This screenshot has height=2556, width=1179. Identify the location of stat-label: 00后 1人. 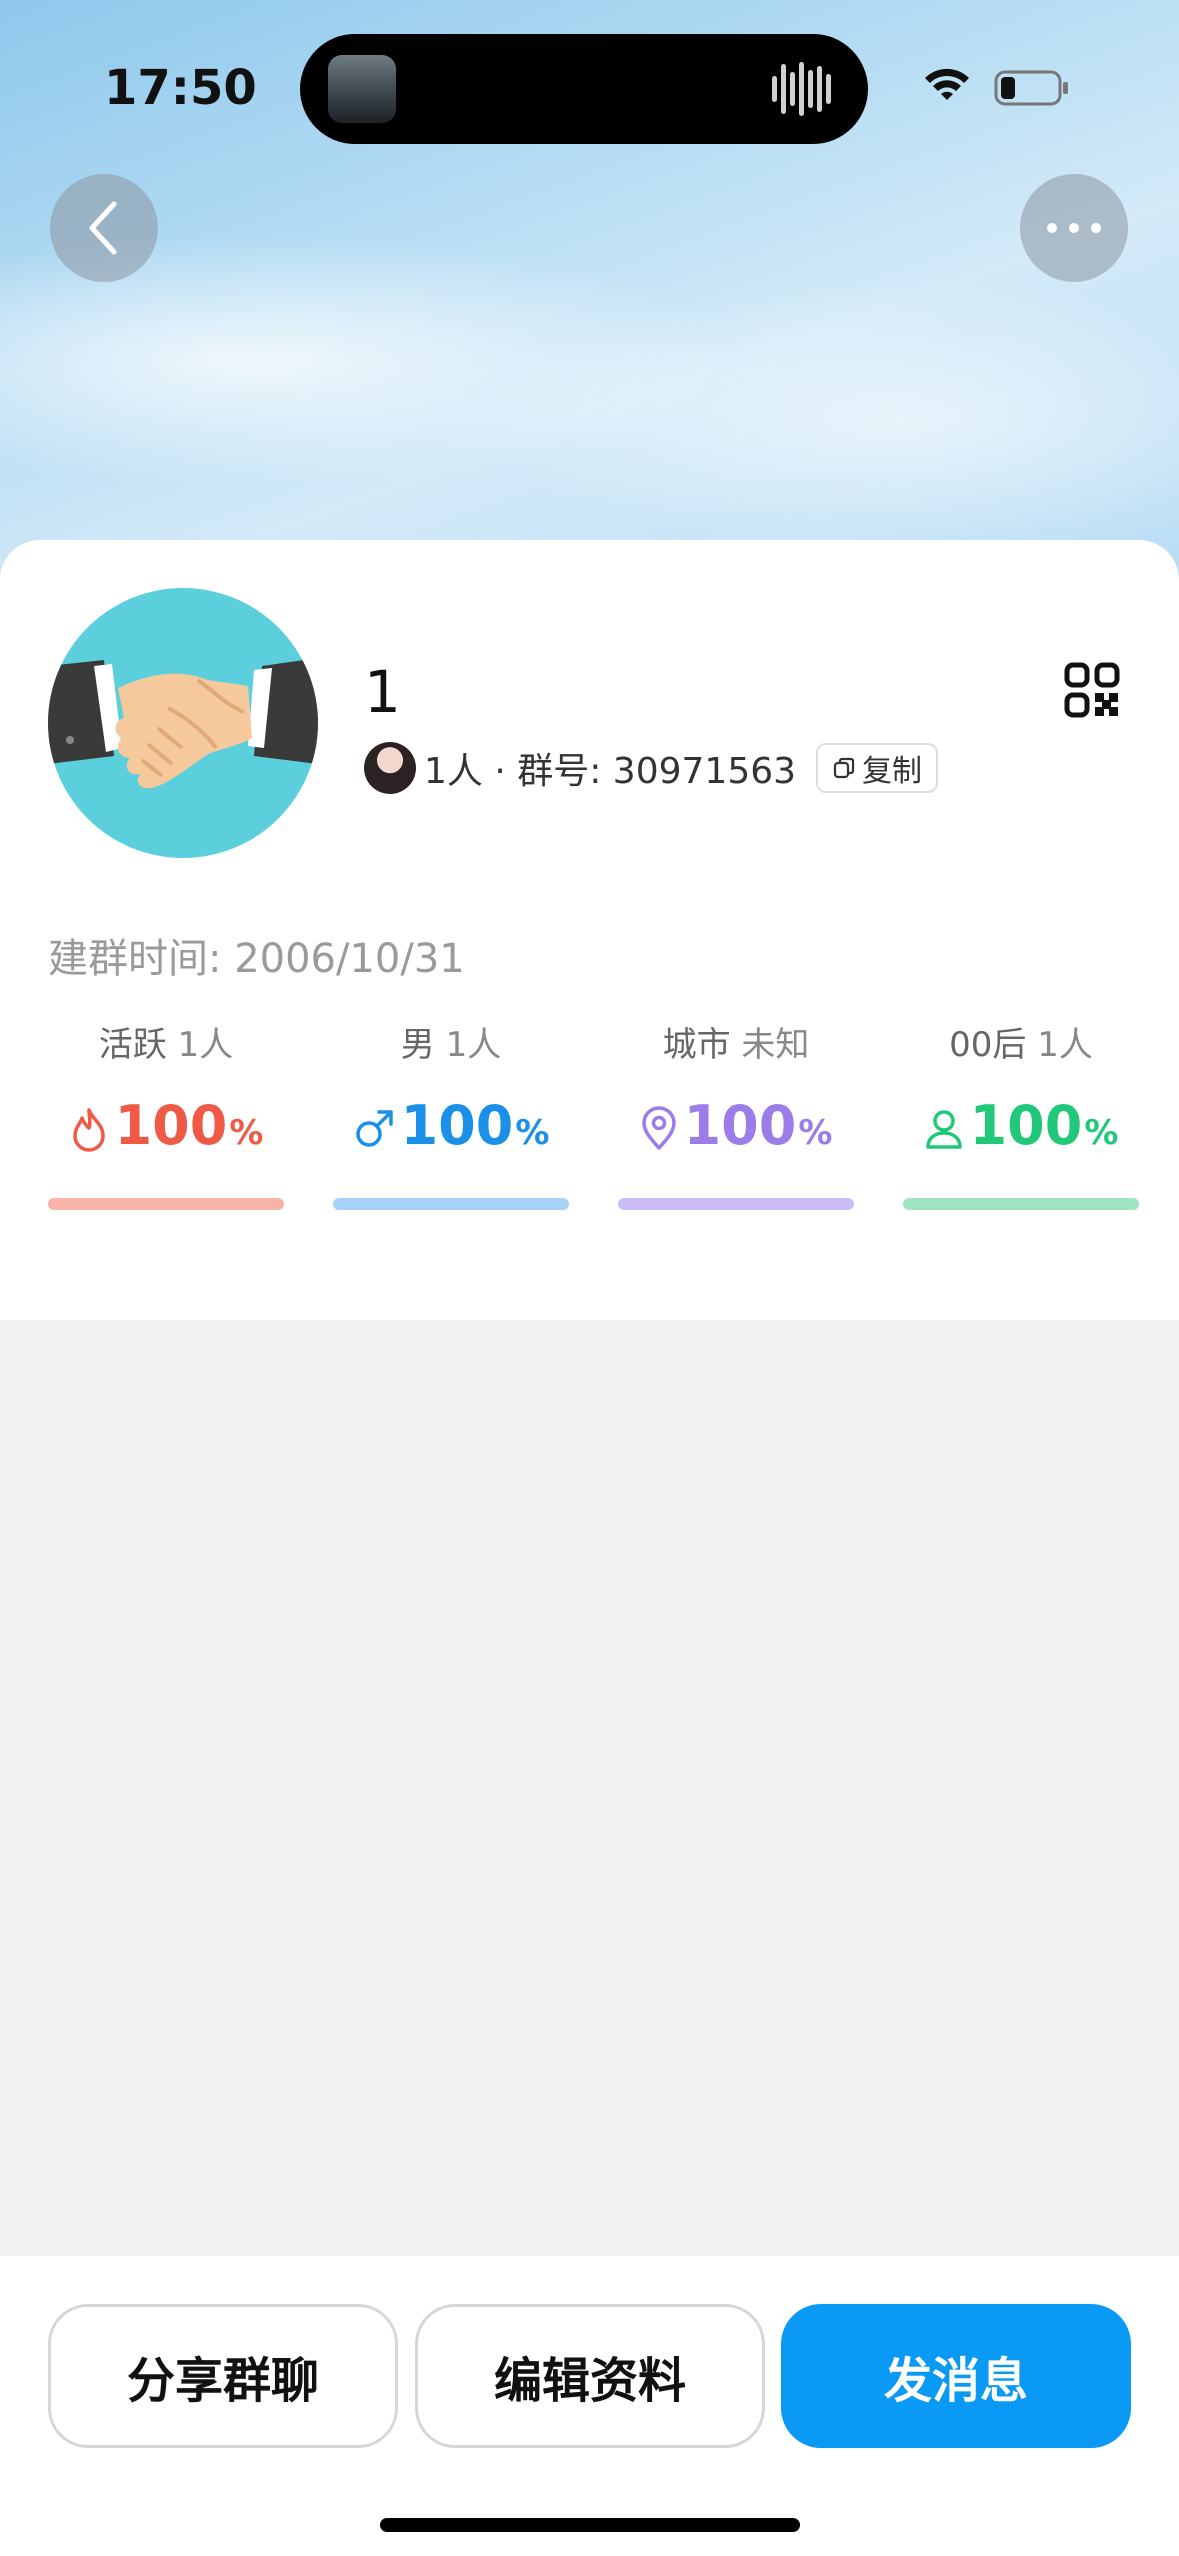
(1021, 1045).